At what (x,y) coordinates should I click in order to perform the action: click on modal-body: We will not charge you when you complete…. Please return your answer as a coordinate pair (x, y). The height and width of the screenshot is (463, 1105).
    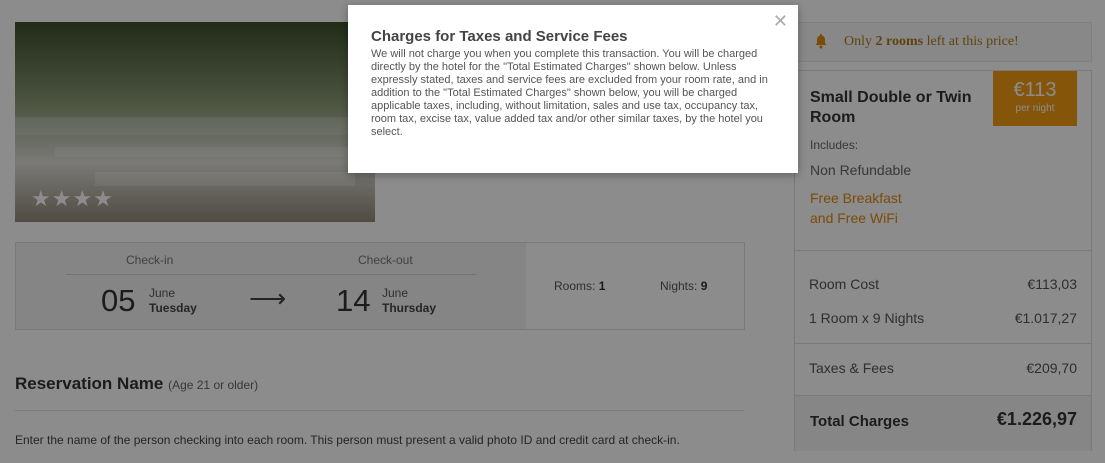
    Looking at the image, I should click on (569, 93).